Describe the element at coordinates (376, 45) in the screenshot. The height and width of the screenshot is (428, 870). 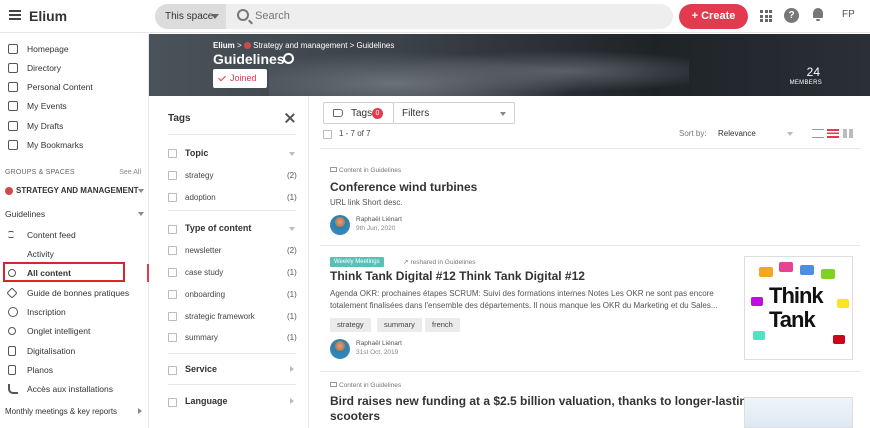
I see `breadcrumb-space: Guidelines` at that location.